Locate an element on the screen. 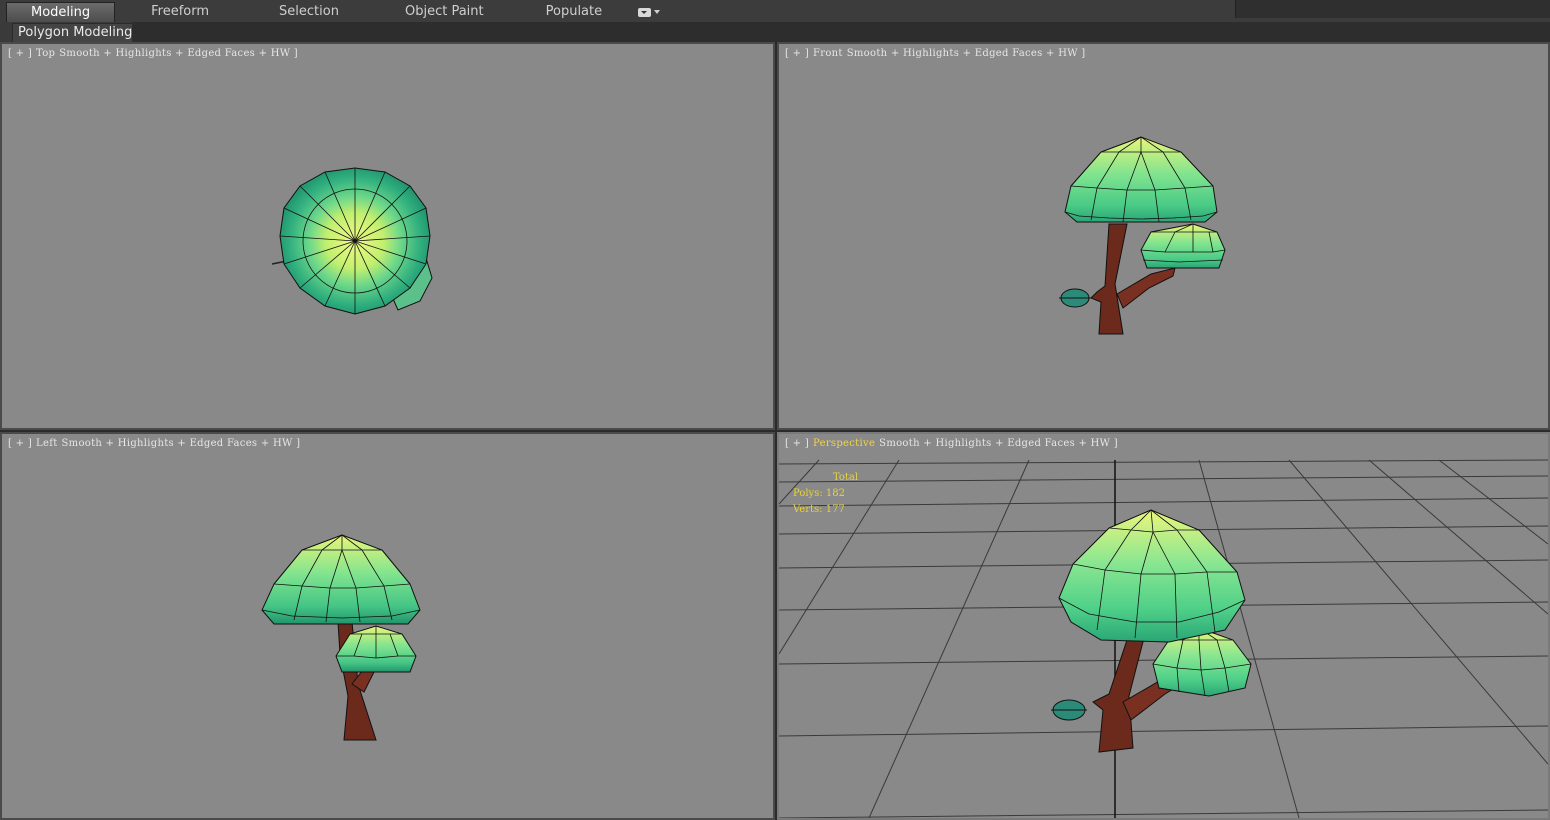  viewport-shading-button: Smooth + Highlights + Edged Faces + HW ] is located at coordinates (998, 443).